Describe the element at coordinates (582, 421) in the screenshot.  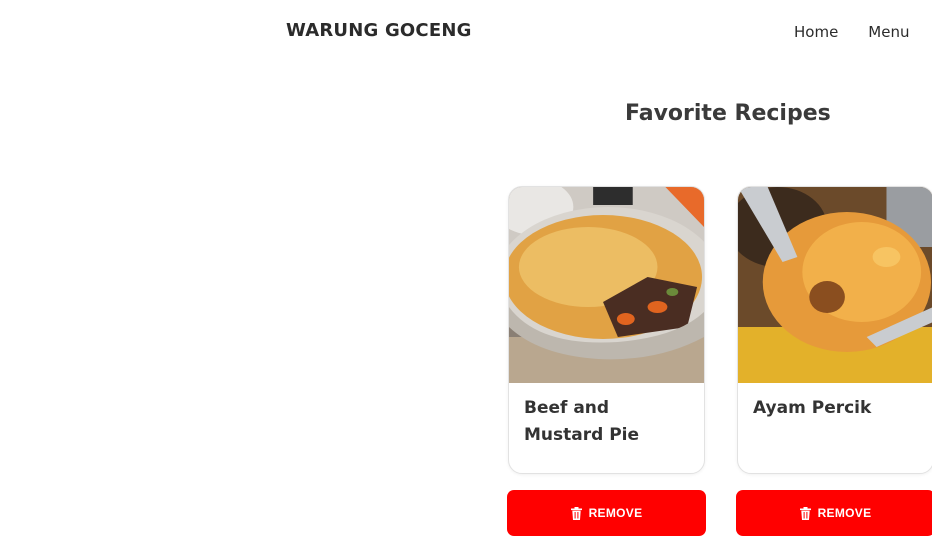
I see `recipe-name: Beef and Mustard Pie` at that location.